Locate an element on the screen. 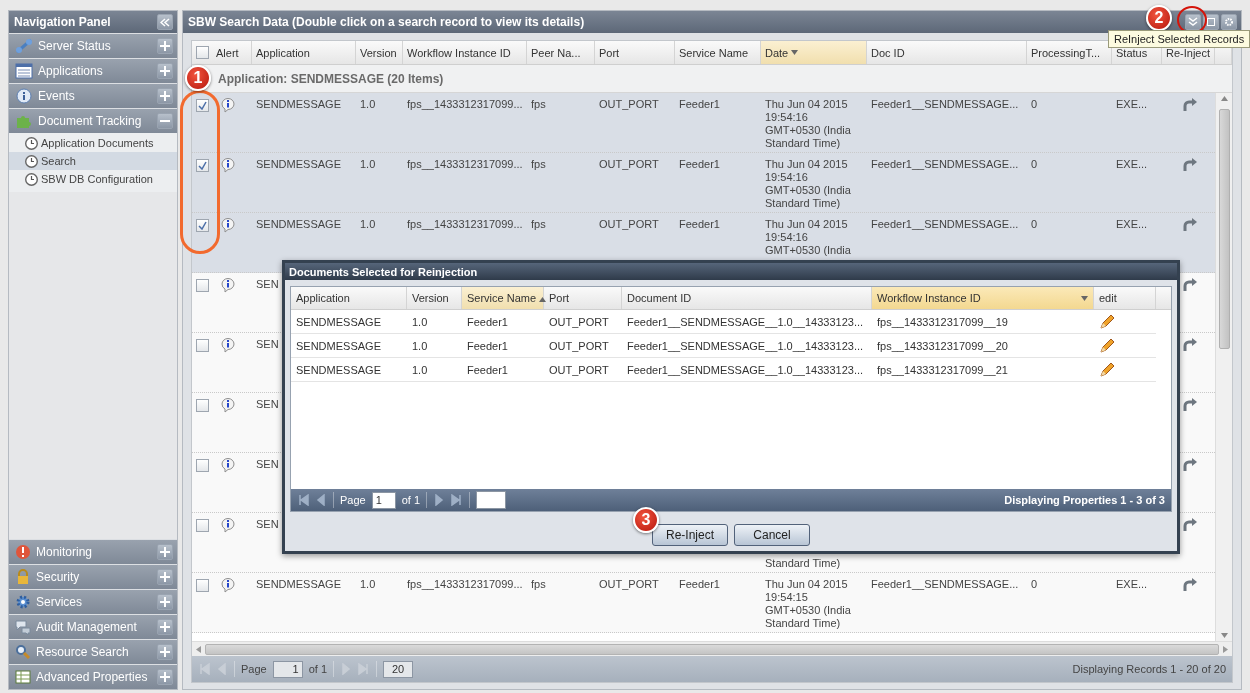 Image resolution: width=1250 pixels, height=693 pixels. collapse-button is located at coordinates (165, 121).